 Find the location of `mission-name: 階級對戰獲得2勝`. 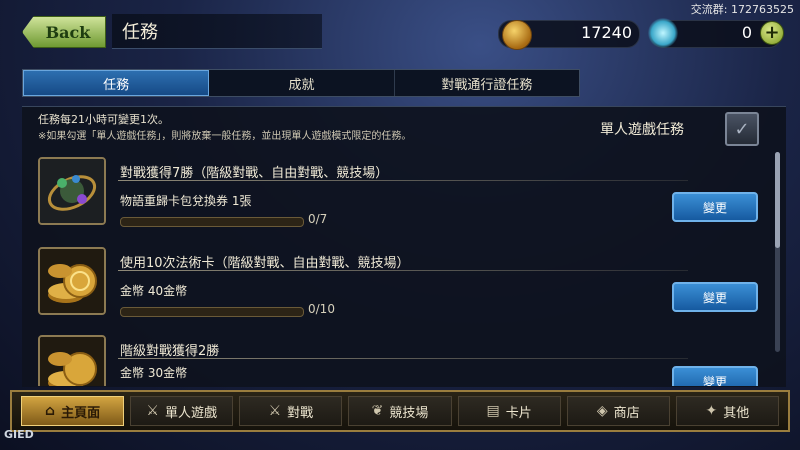

mission-name: 階級對戰獲得2勝 is located at coordinates (170, 351).